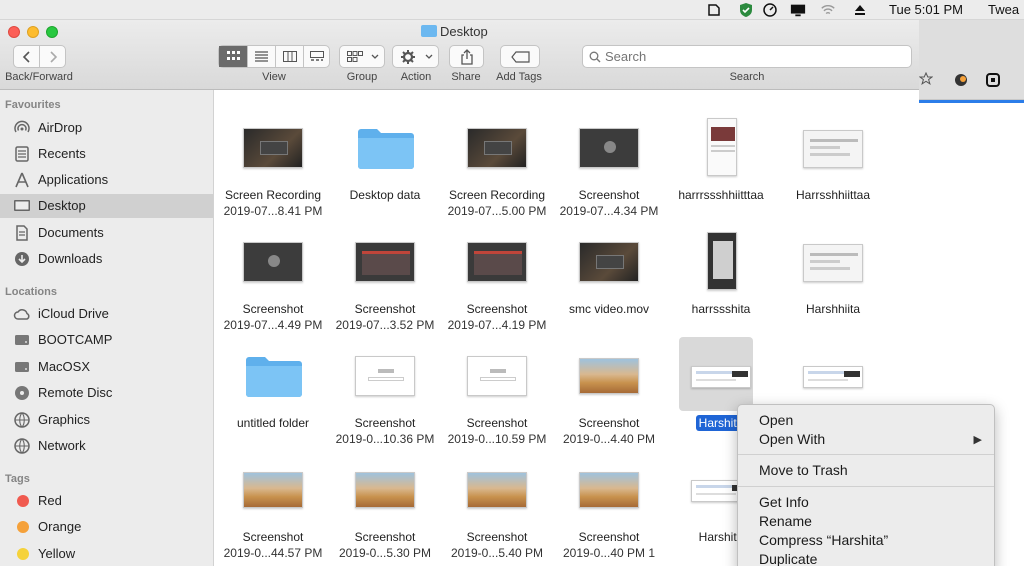  What do you see at coordinates (62, 445) in the screenshot?
I see `sidebar-item-label: Network` at bounding box center [62, 445].